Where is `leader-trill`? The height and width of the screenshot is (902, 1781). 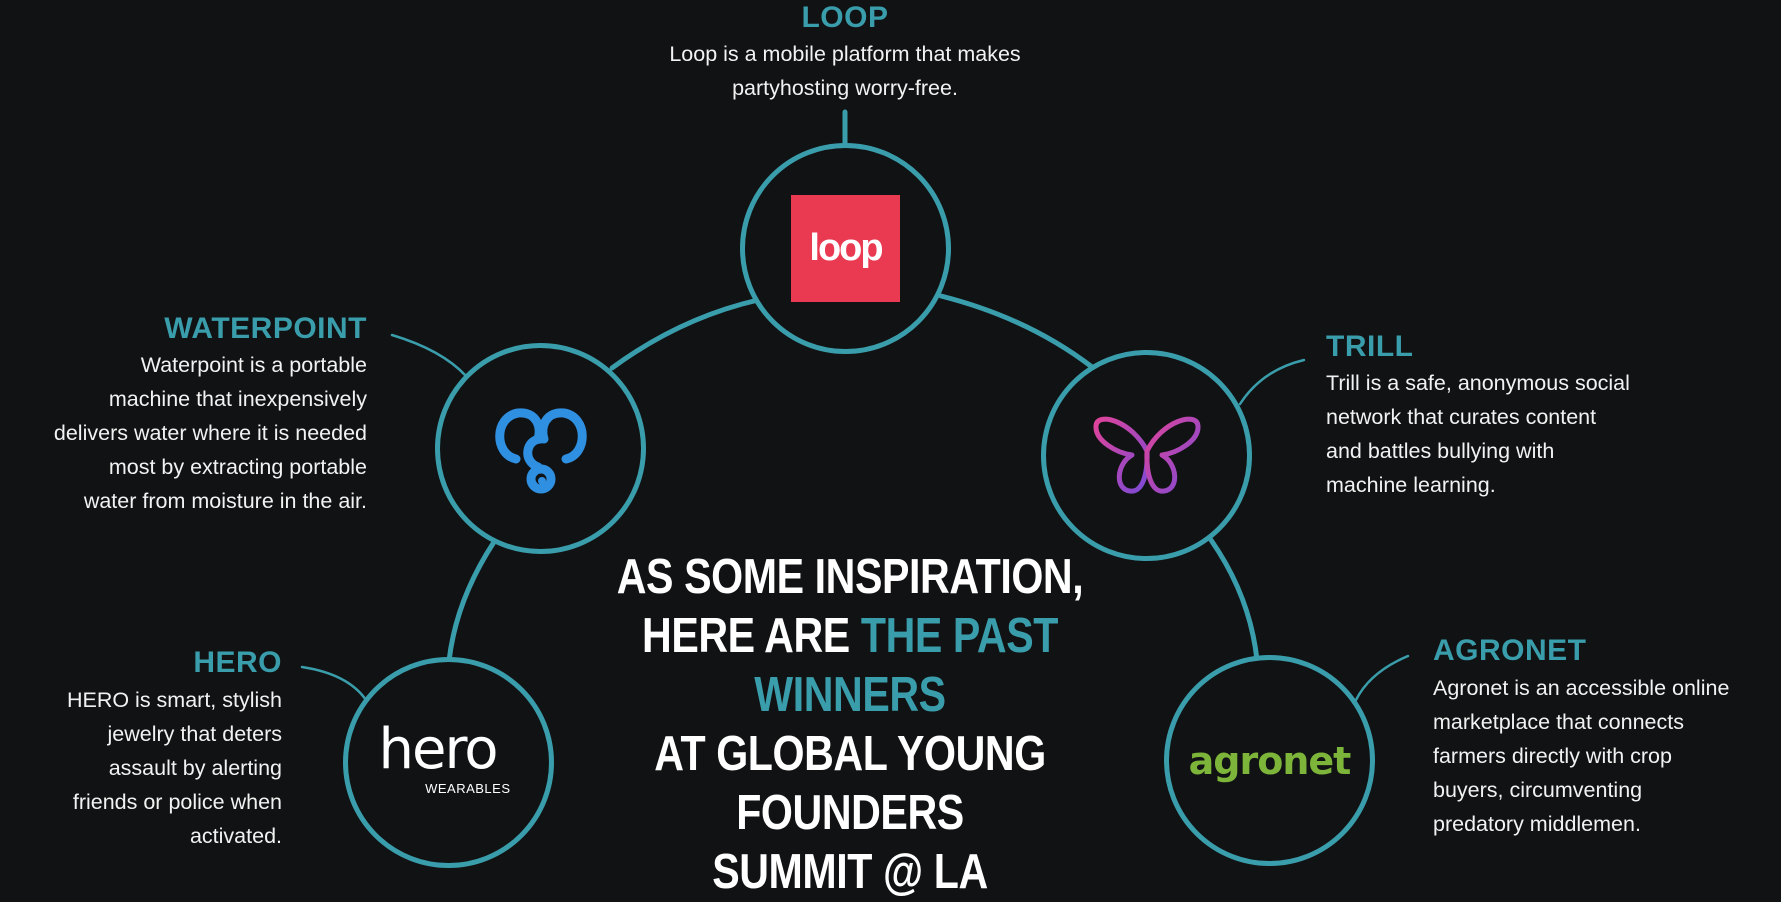 leader-trill is located at coordinates (1272, 382).